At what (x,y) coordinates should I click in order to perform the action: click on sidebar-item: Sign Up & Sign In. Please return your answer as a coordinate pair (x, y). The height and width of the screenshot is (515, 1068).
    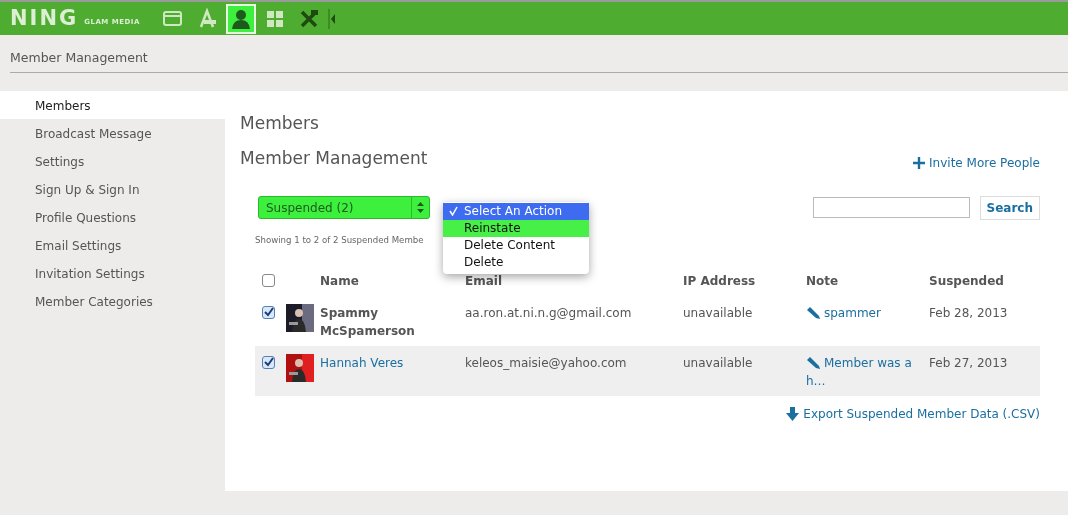
    Looking at the image, I should click on (112, 188).